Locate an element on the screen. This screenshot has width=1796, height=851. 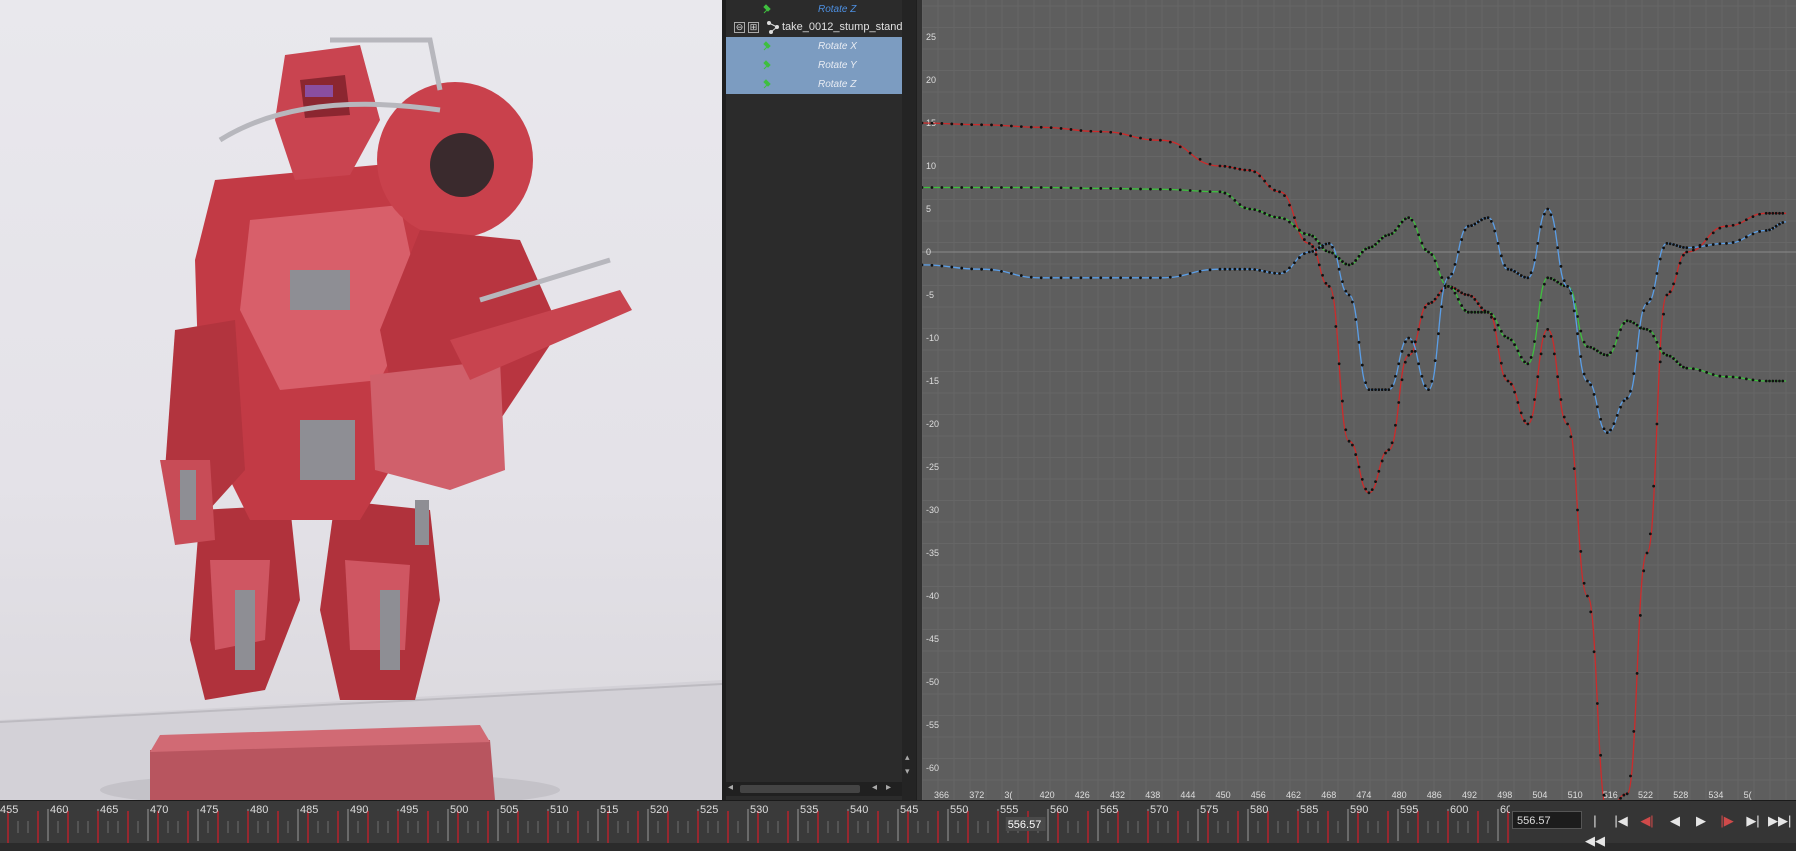
scroll-down-icon: ▾ is located at coordinates (907, 771).